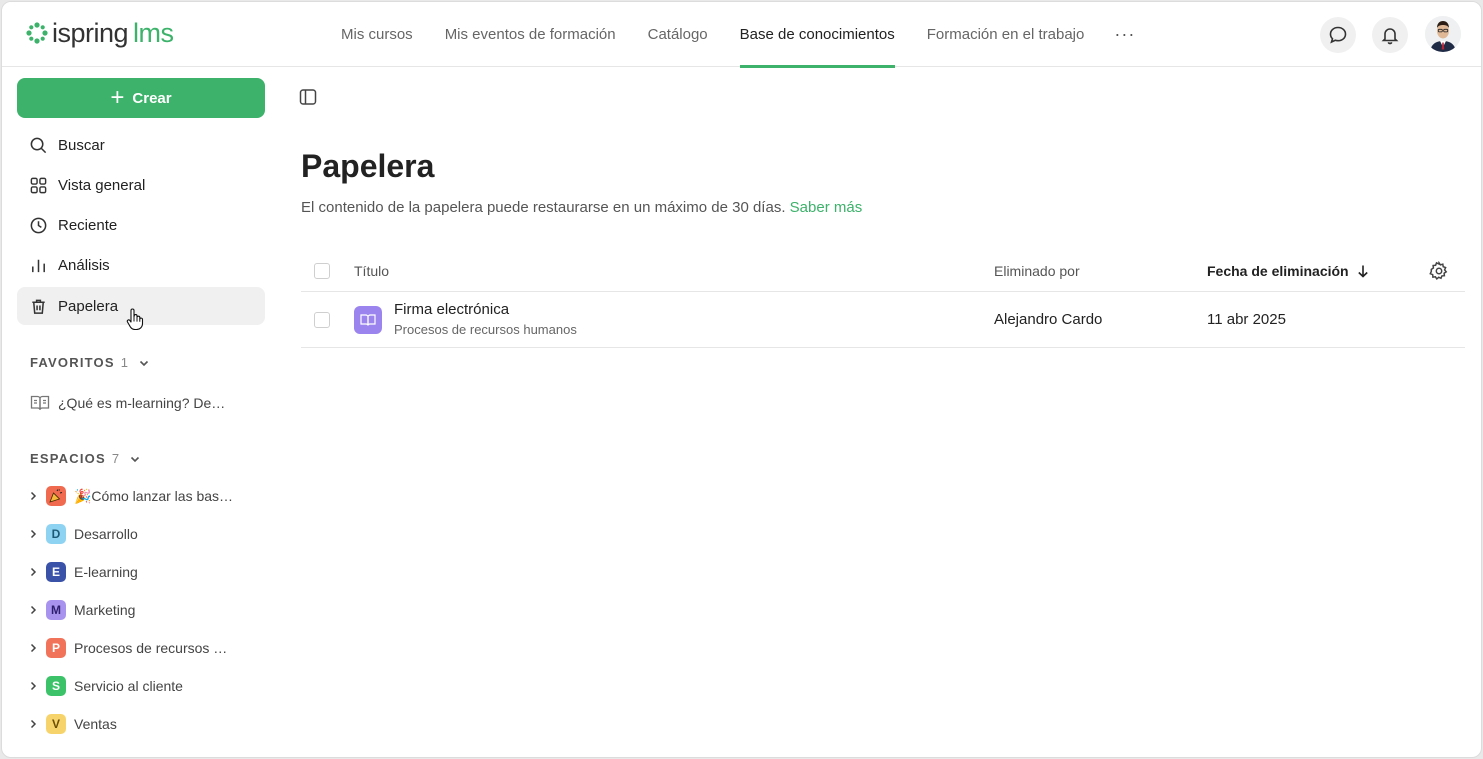 This screenshot has width=1483, height=759. I want to click on space-item-servicio-cliente: S Servicio al cliente, so click(143, 686).